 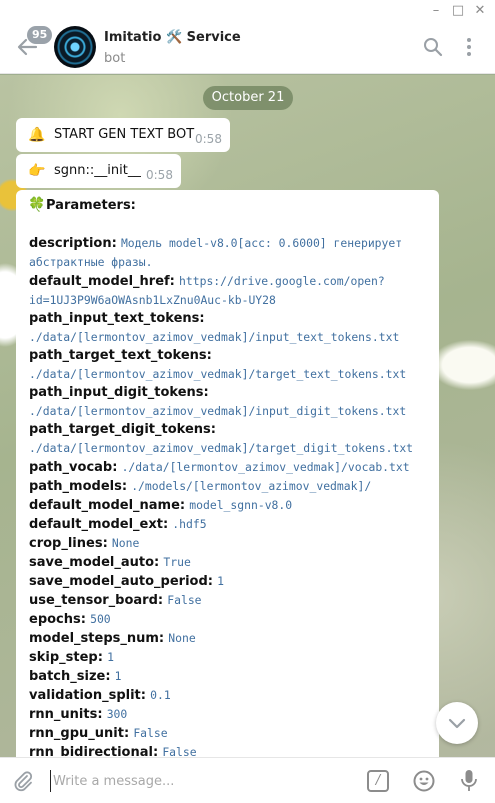 What do you see at coordinates (37, 135) in the screenshot?
I see `bell-icon: 🔔` at bounding box center [37, 135].